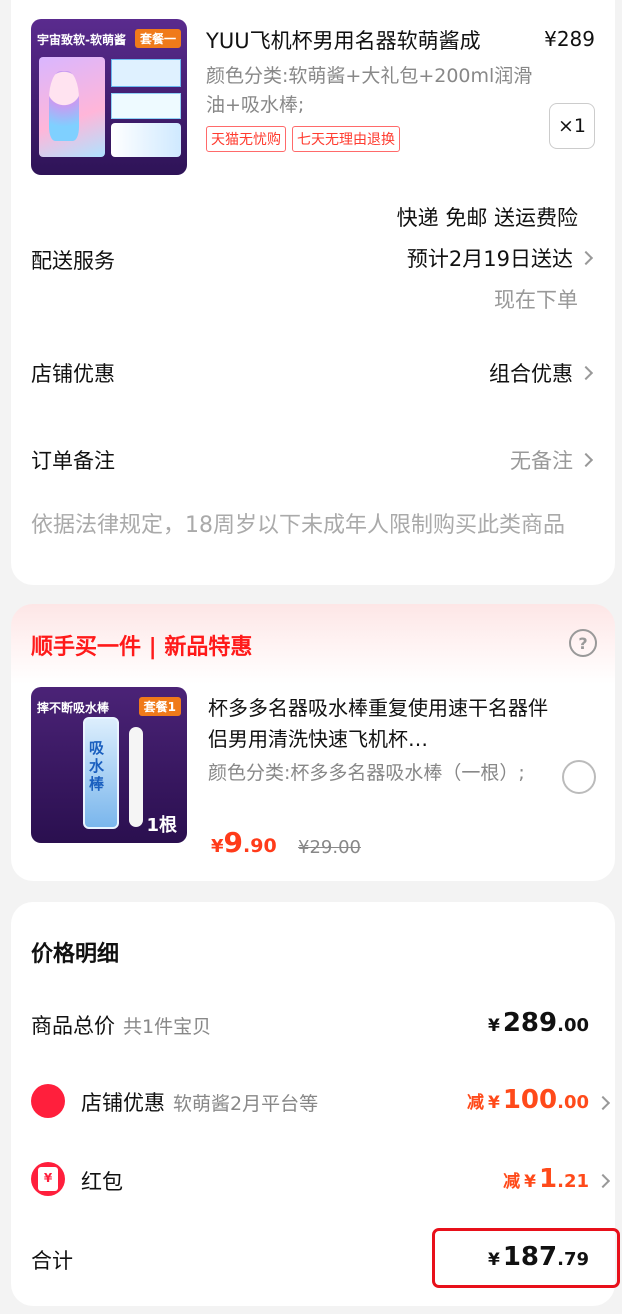  What do you see at coordinates (346, 139) in the screenshot?
I see `service-tag: 七天无理由退换` at bounding box center [346, 139].